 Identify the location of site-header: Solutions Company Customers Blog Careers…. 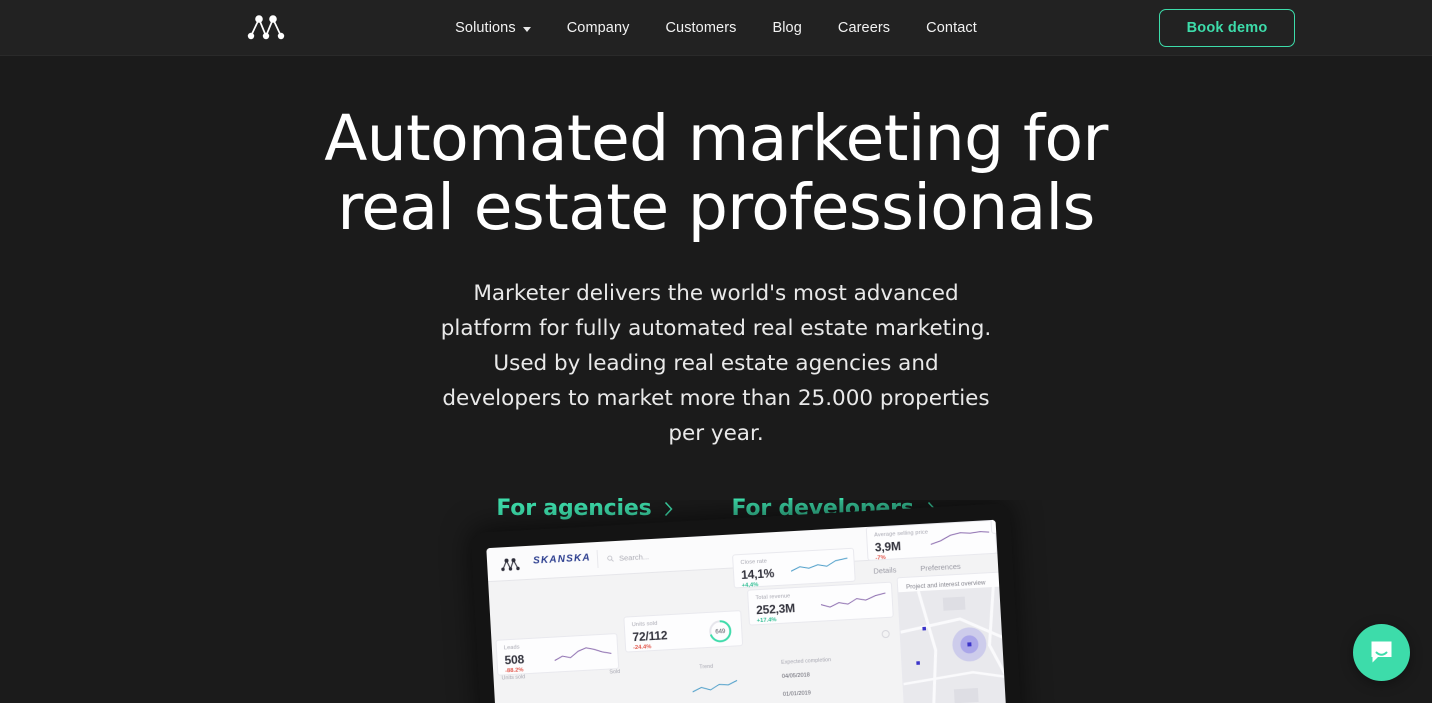
(716, 28).